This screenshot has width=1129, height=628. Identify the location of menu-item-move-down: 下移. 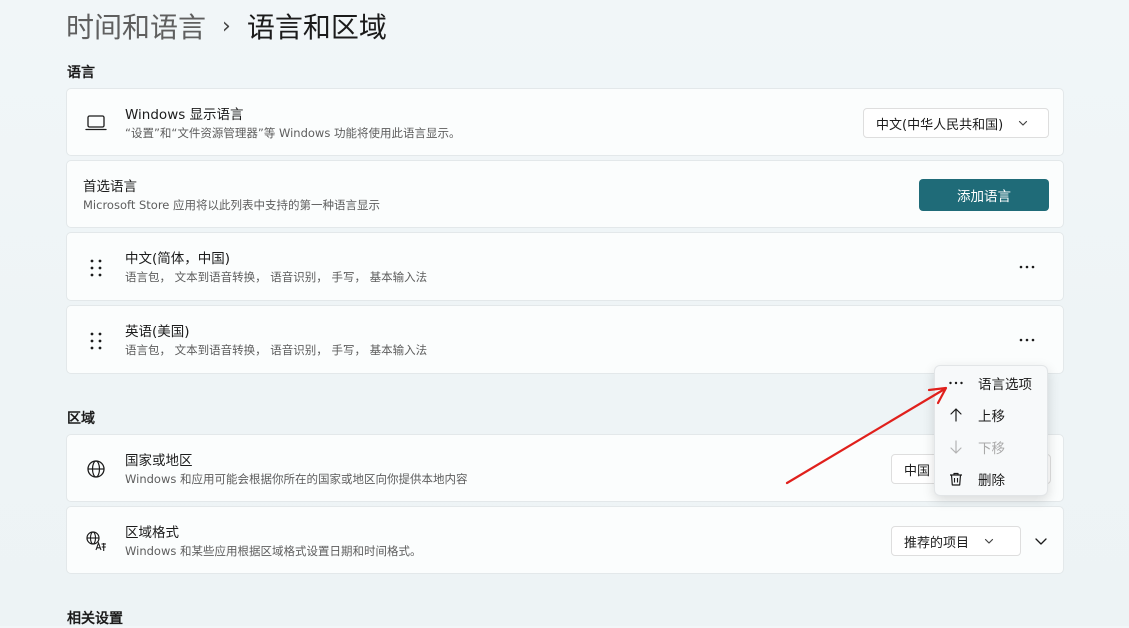
(991, 447).